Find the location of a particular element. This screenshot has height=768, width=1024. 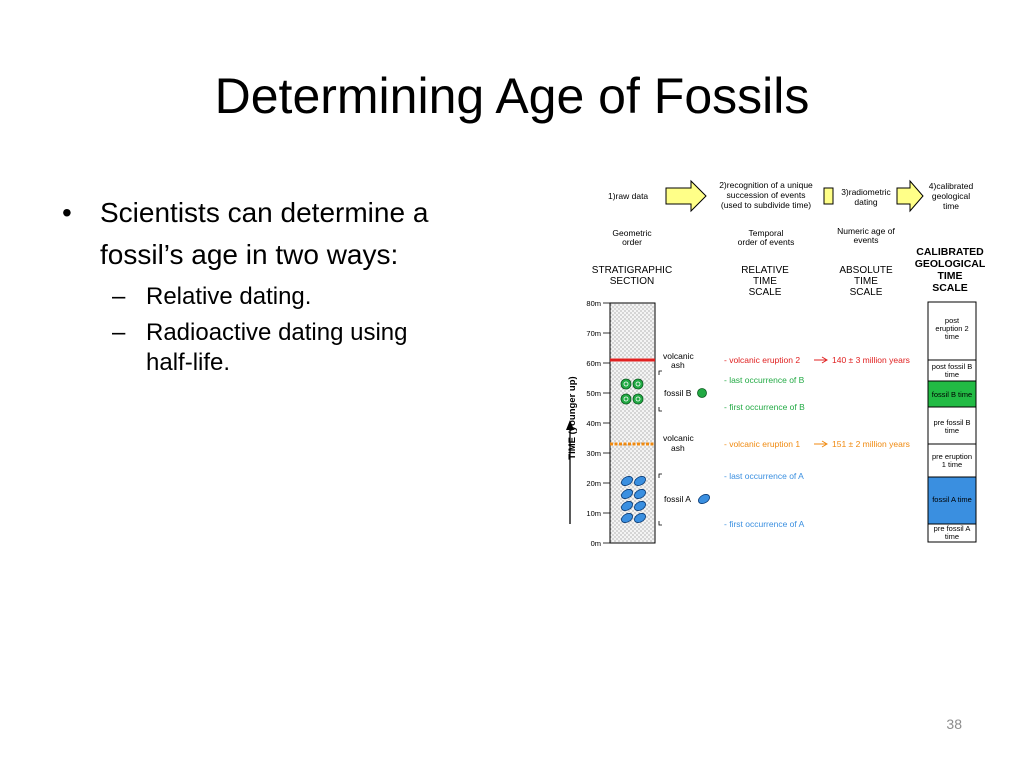

height-tick-label: 0m is located at coordinates (596, 543).